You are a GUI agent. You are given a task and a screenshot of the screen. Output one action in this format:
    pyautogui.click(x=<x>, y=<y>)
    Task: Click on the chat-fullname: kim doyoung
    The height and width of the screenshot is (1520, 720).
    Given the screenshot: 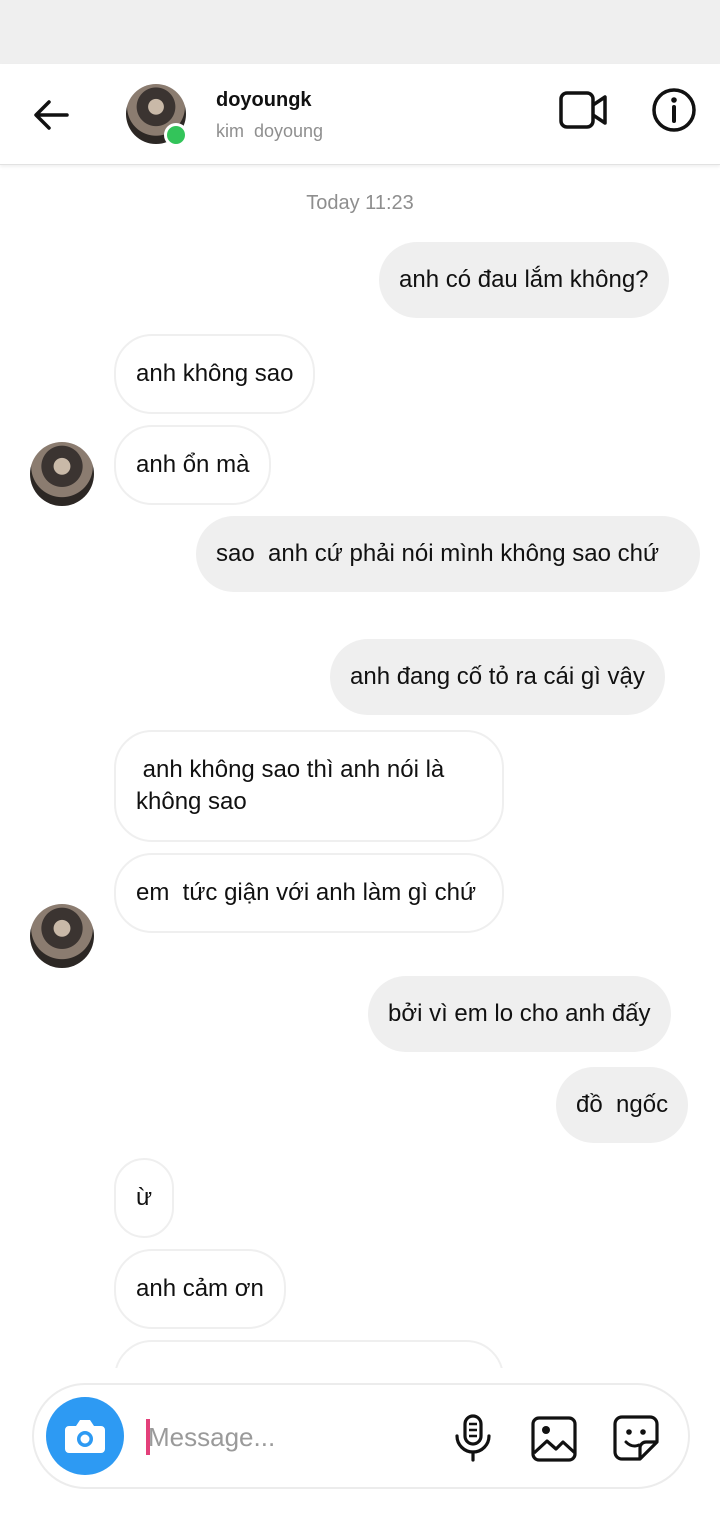 What is the action you would take?
    pyautogui.click(x=270, y=131)
    